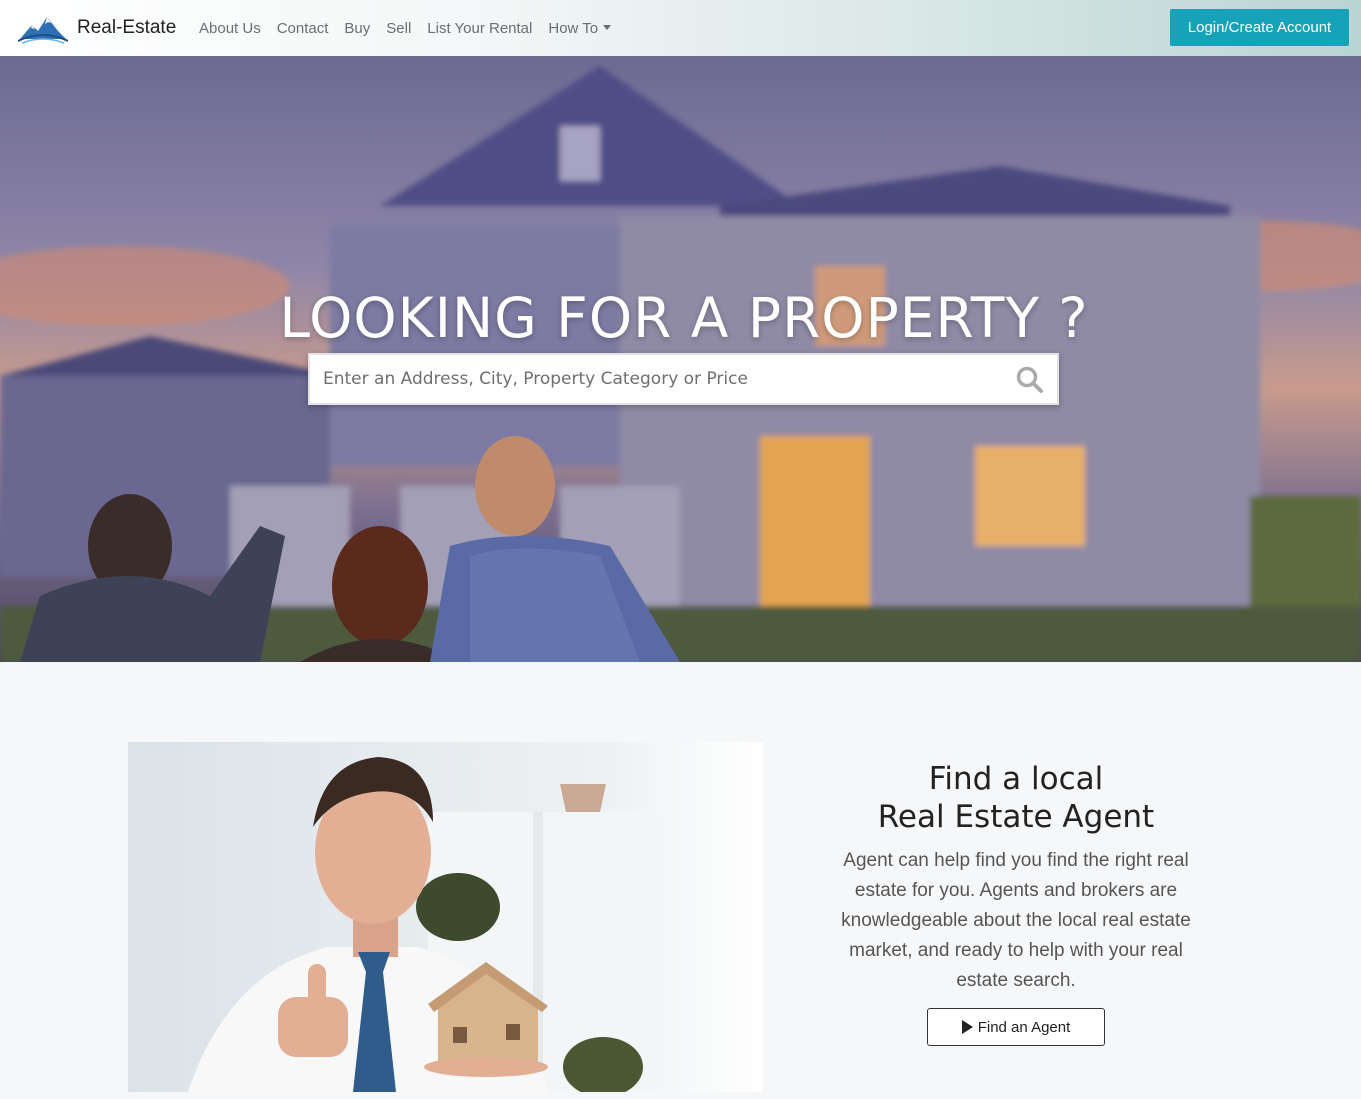 The width and height of the screenshot is (1361, 1099). I want to click on nav-how-to-label: How To, so click(573, 28).